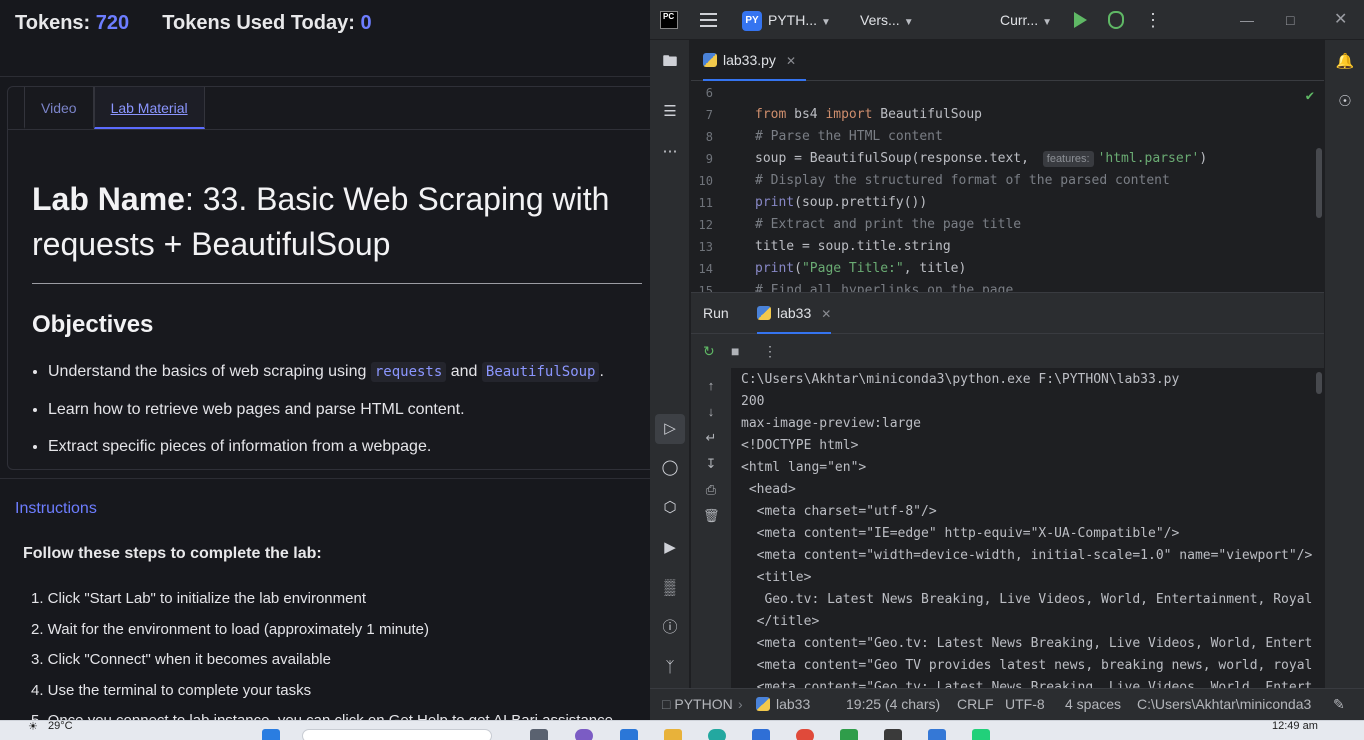 The width and height of the screenshot is (1364, 740). Describe the element at coordinates (397, 734) in the screenshot. I see `taskbar-search-box` at that location.